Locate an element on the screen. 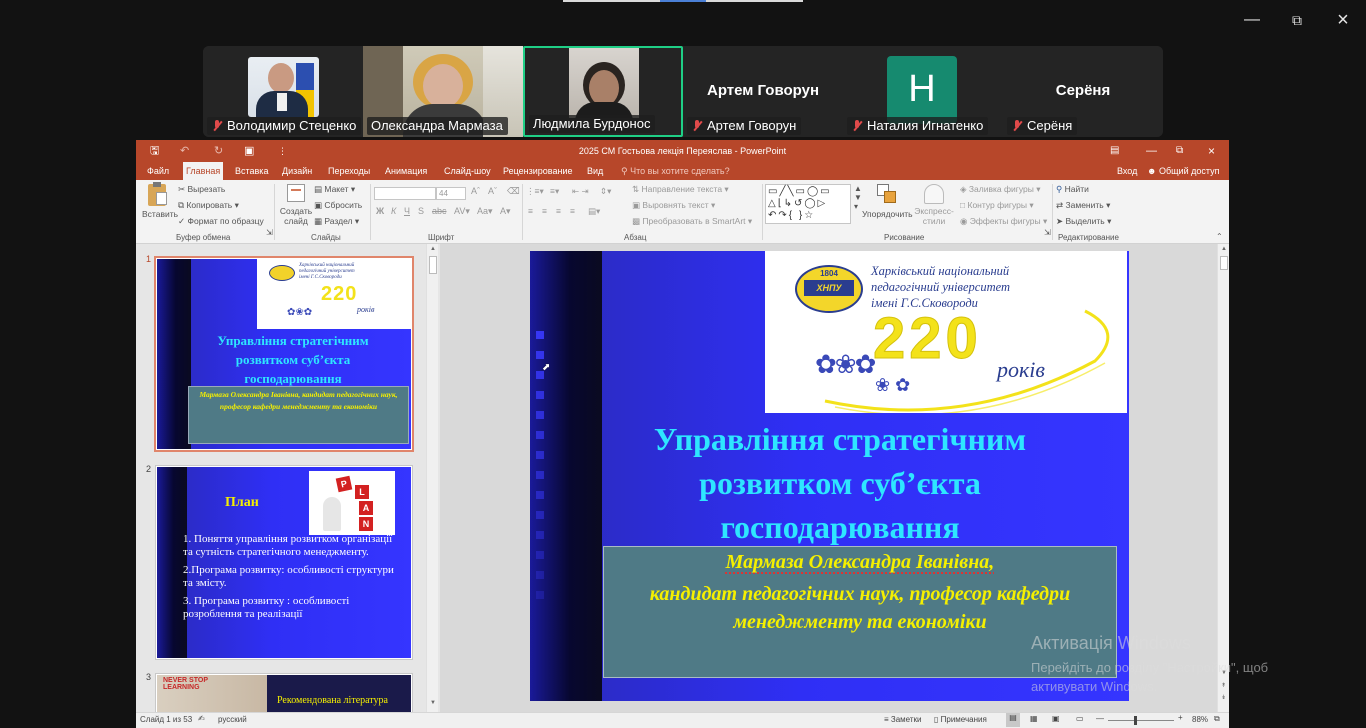  zoom-in-icon: + is located at coordinates (1180, 717).